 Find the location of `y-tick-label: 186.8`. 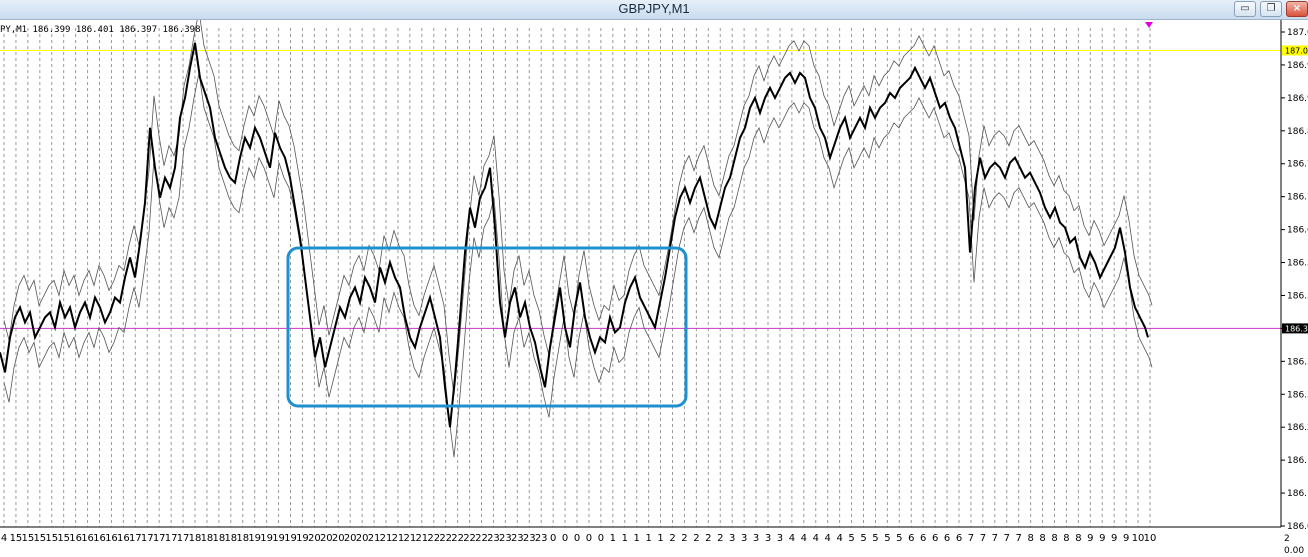

y-tick-label: 186.8 is located at coordinates (1297, 132).